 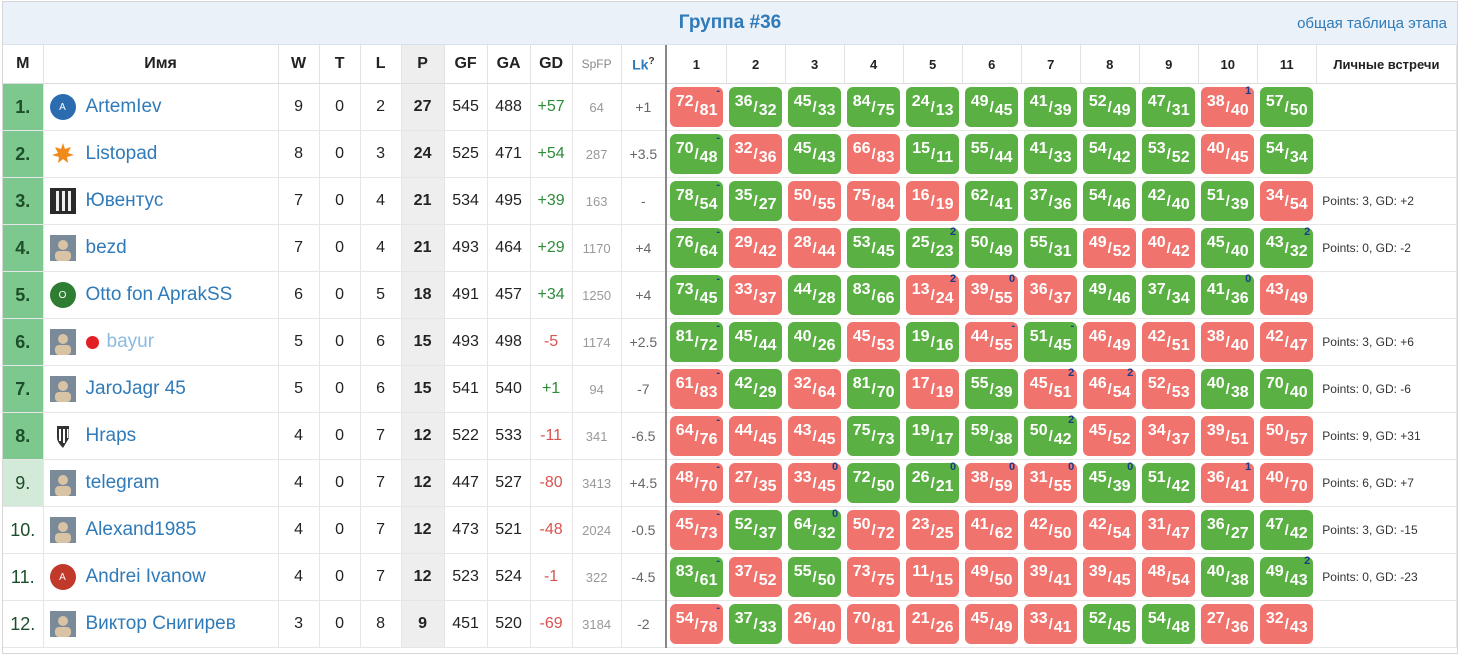 I want to click on game-result-badge: 37/33, so click(x=756, y=624).